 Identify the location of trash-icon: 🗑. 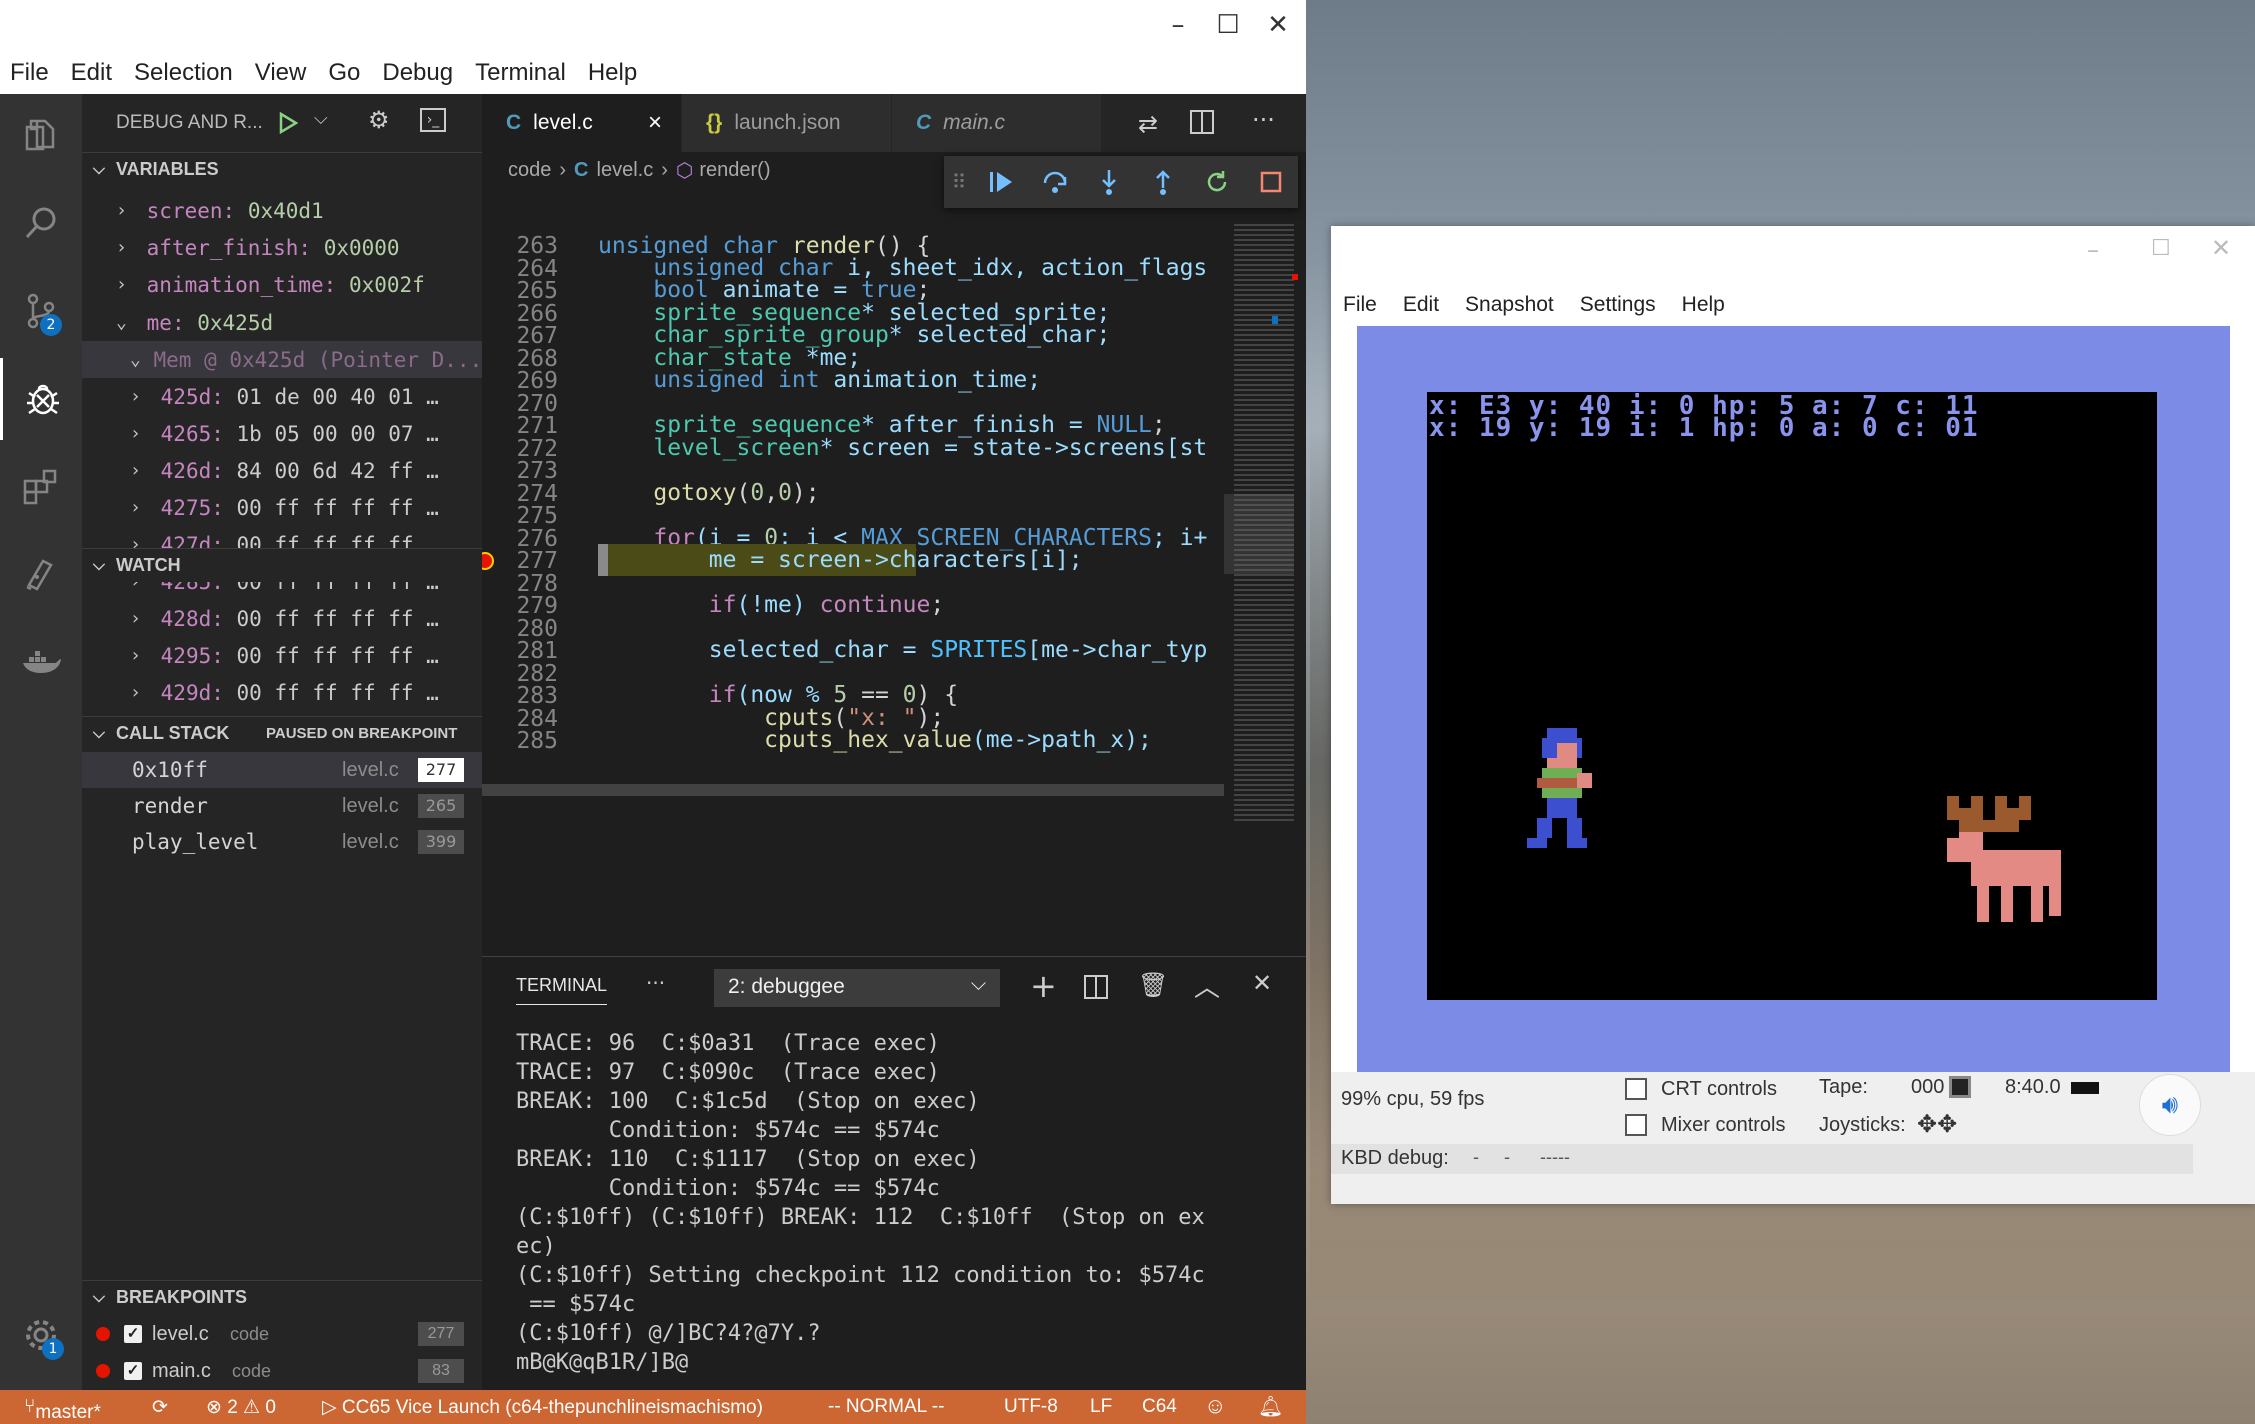
(1153, 985).